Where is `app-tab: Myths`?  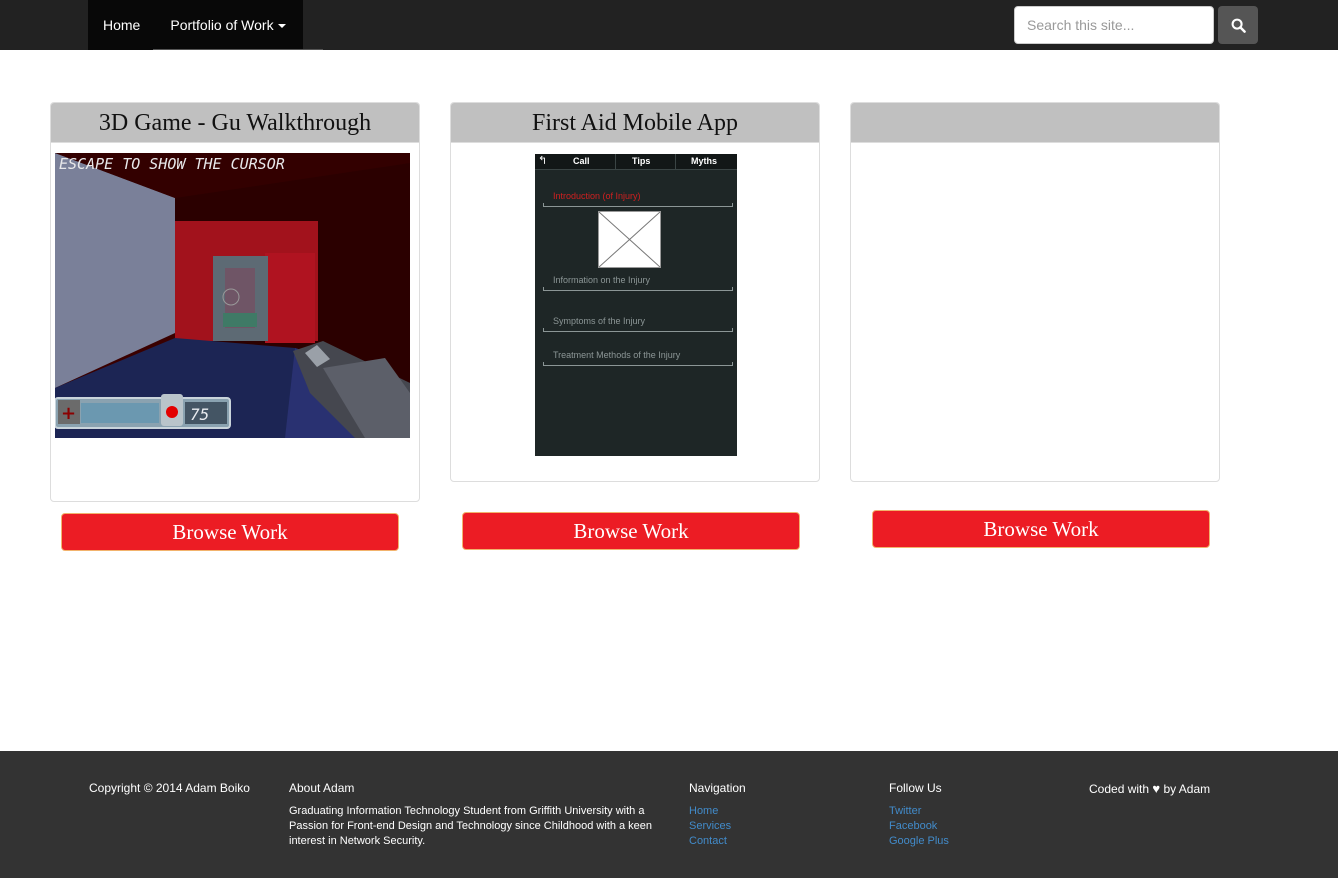
app-tab: Myths is located at coordinates (704, 161).